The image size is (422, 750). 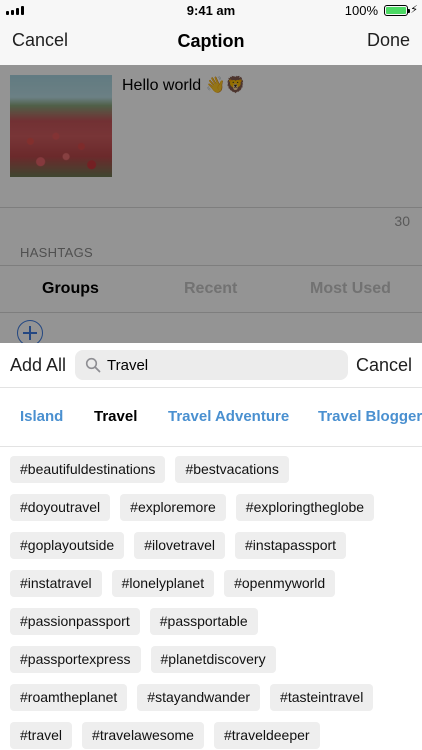 What do you see at coordinates (163, 583) in the screenshot?
I see `hashtag-chip: #lonelyplanet` at bounding box center [163, 583].